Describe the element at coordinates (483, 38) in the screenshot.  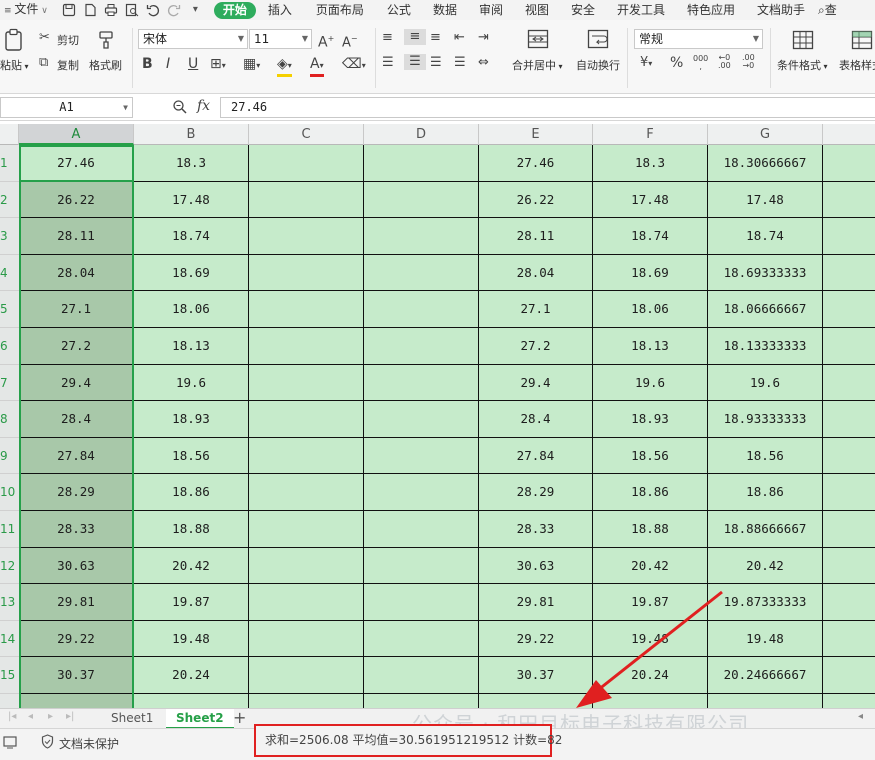
I see `increase-indent-icon: ⇥` at that location.